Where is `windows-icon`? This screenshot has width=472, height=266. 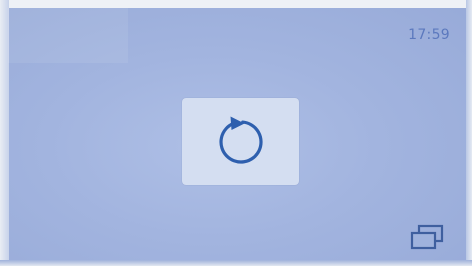 windows-icon is located at coordinates (427, 237).